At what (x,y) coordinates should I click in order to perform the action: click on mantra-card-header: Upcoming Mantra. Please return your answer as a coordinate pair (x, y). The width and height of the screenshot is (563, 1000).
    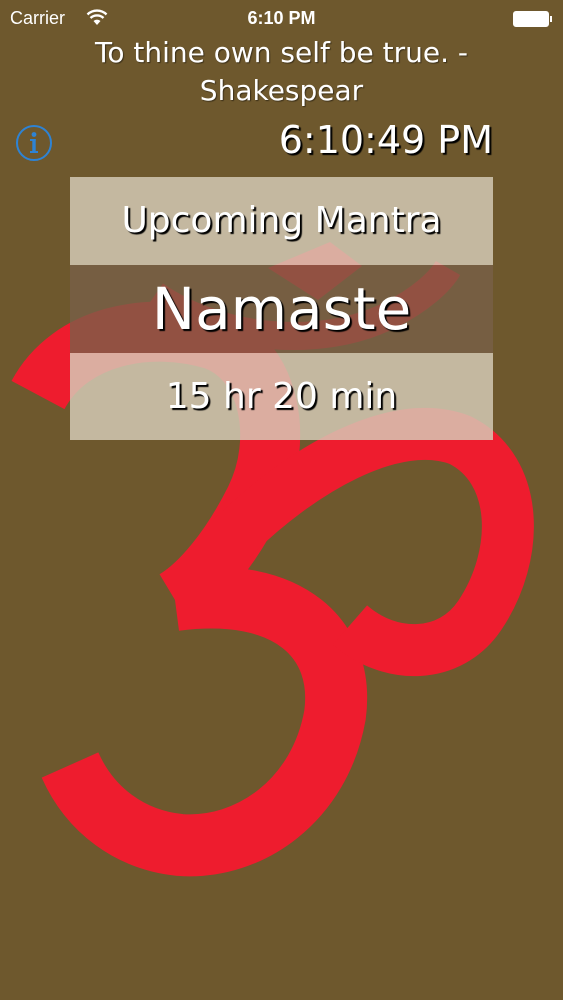
    Looking at the image, I should click on (281, 221).